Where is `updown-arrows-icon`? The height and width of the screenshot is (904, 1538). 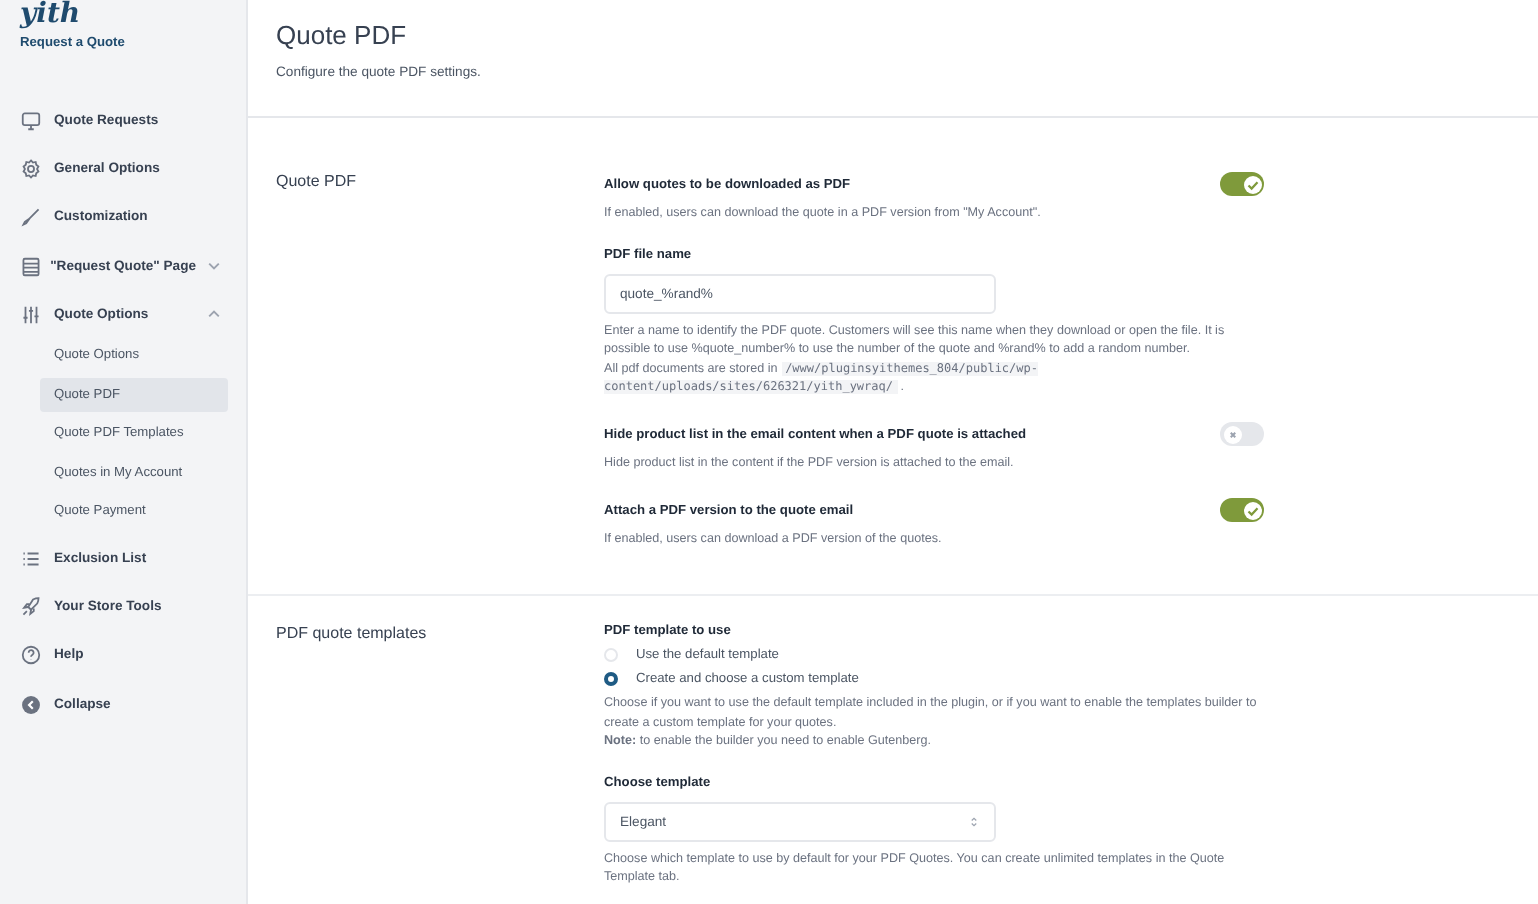
updown-arrows-icon is located at coordinates (974, 822).